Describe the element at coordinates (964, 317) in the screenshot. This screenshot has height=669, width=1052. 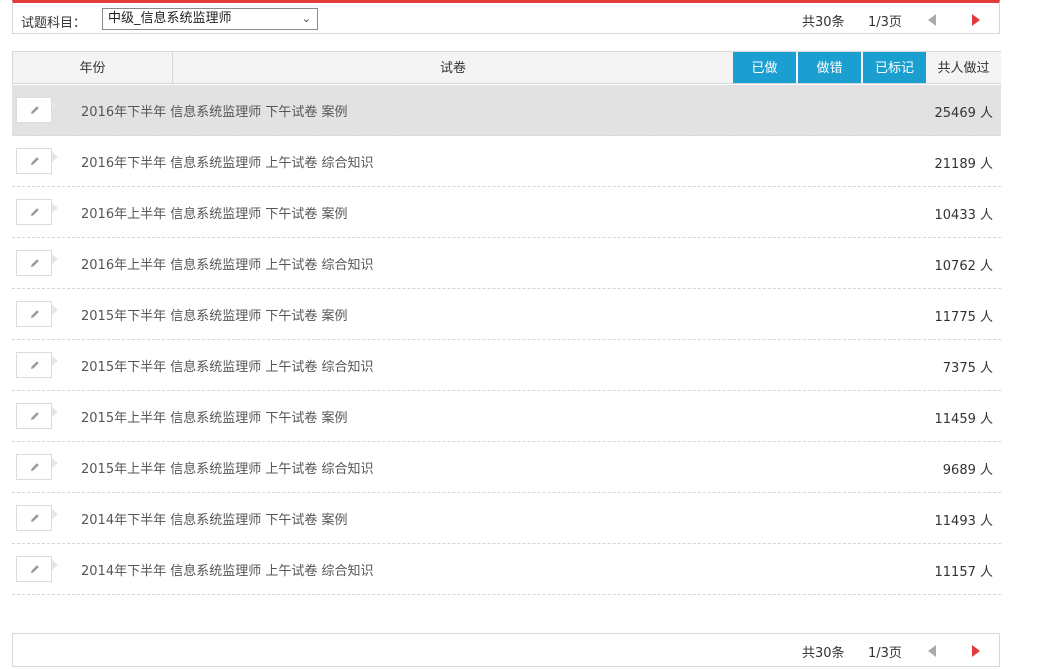
I see `participant-count: 11775 人` at that location.